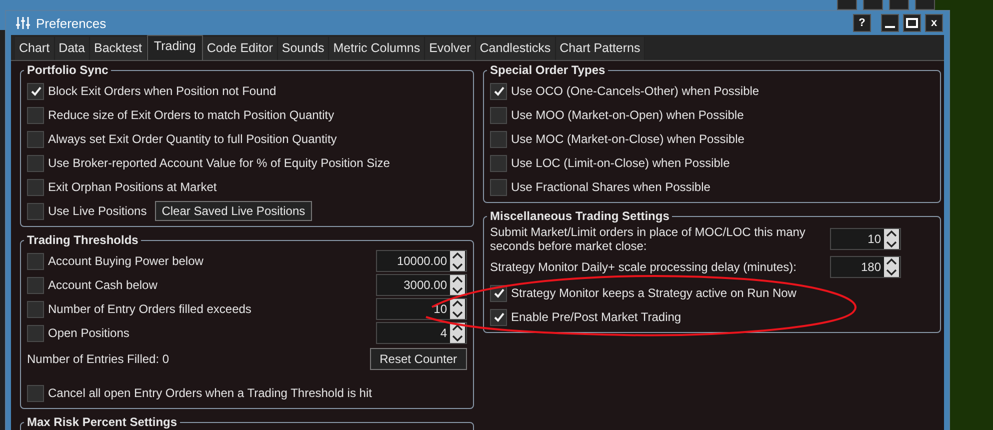 This screenshot has width=993, height=430. What do you see at coordinates (174, 47) in the screenshot?
I see `tab: Trading` at bounding box center [174, 47].